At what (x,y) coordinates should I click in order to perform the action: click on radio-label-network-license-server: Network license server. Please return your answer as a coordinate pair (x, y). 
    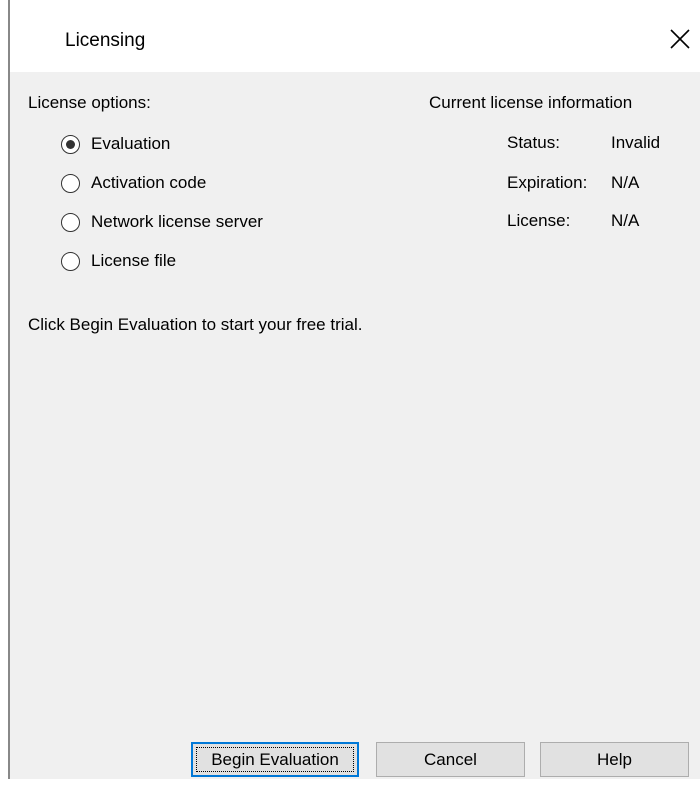
    Looking at the image, I should click on (177, 221).